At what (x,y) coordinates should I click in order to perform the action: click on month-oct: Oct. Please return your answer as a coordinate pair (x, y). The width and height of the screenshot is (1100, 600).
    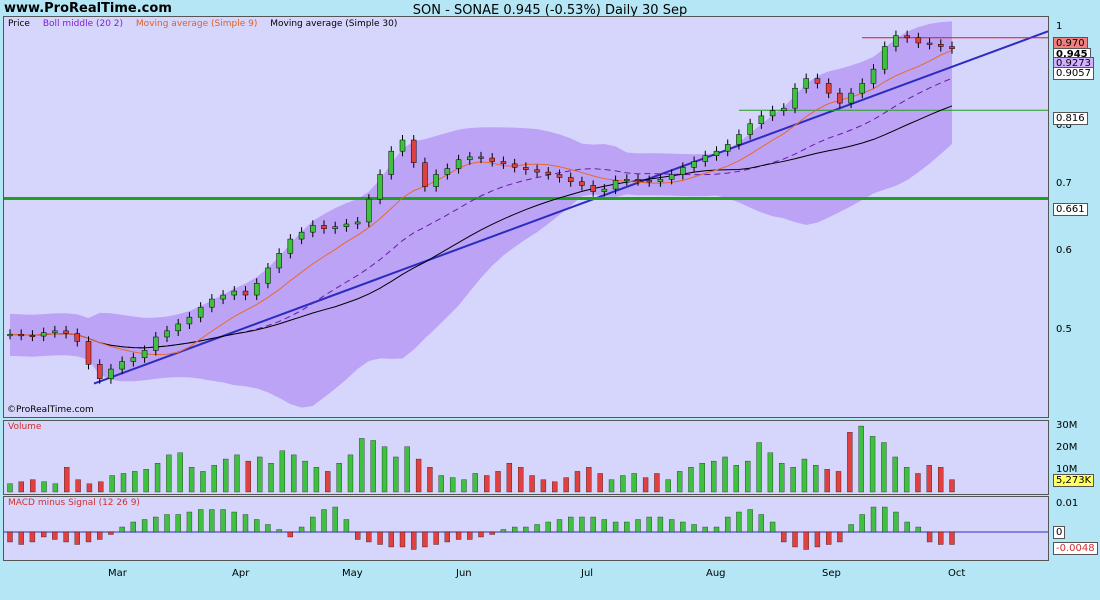
    Looking at the image, I should click on (957, 573).